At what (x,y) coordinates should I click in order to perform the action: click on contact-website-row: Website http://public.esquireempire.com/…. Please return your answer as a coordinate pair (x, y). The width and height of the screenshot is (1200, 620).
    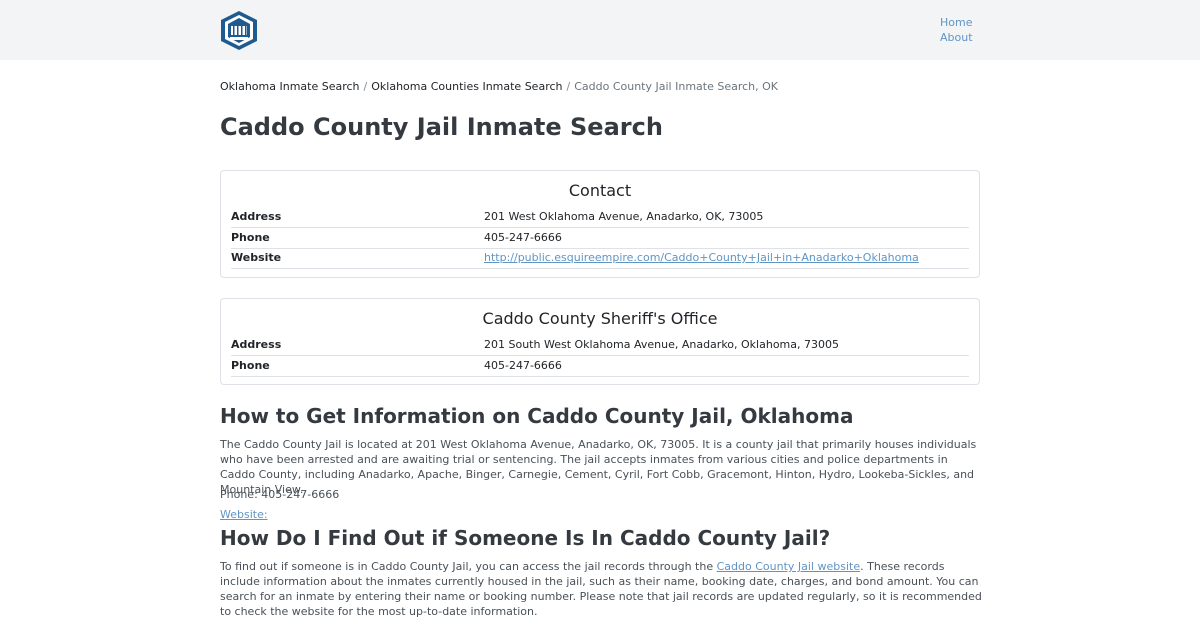
    Looking at the image, I should click on (600, 259).